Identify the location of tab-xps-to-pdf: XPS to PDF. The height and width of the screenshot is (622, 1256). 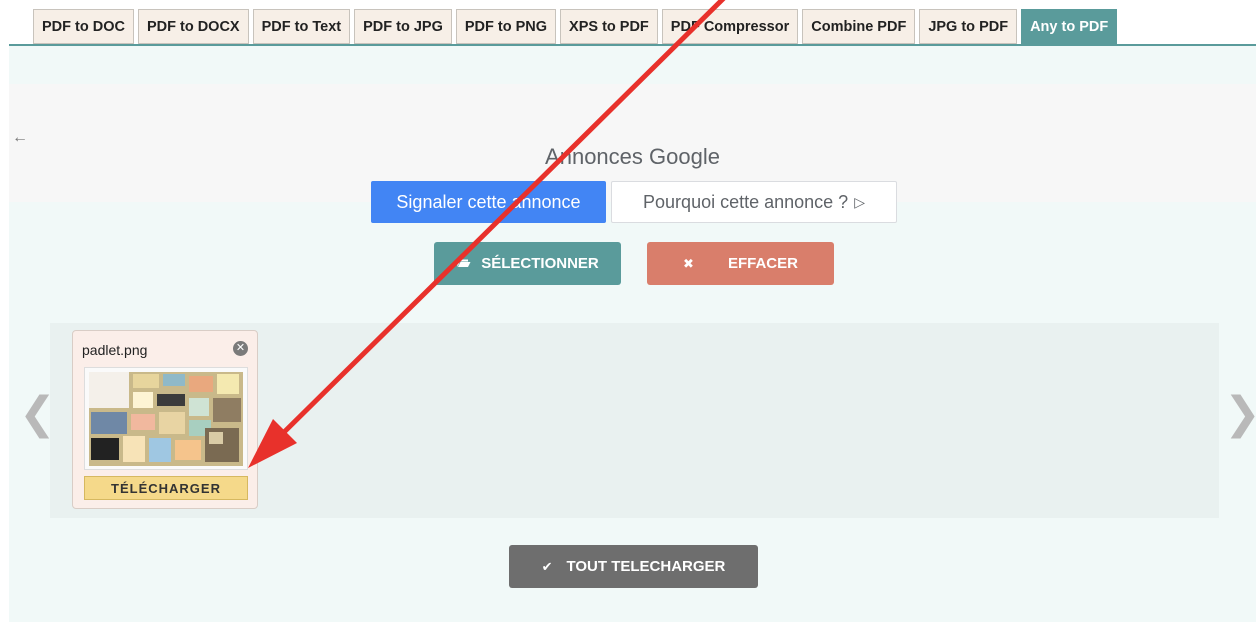
(609, 26).